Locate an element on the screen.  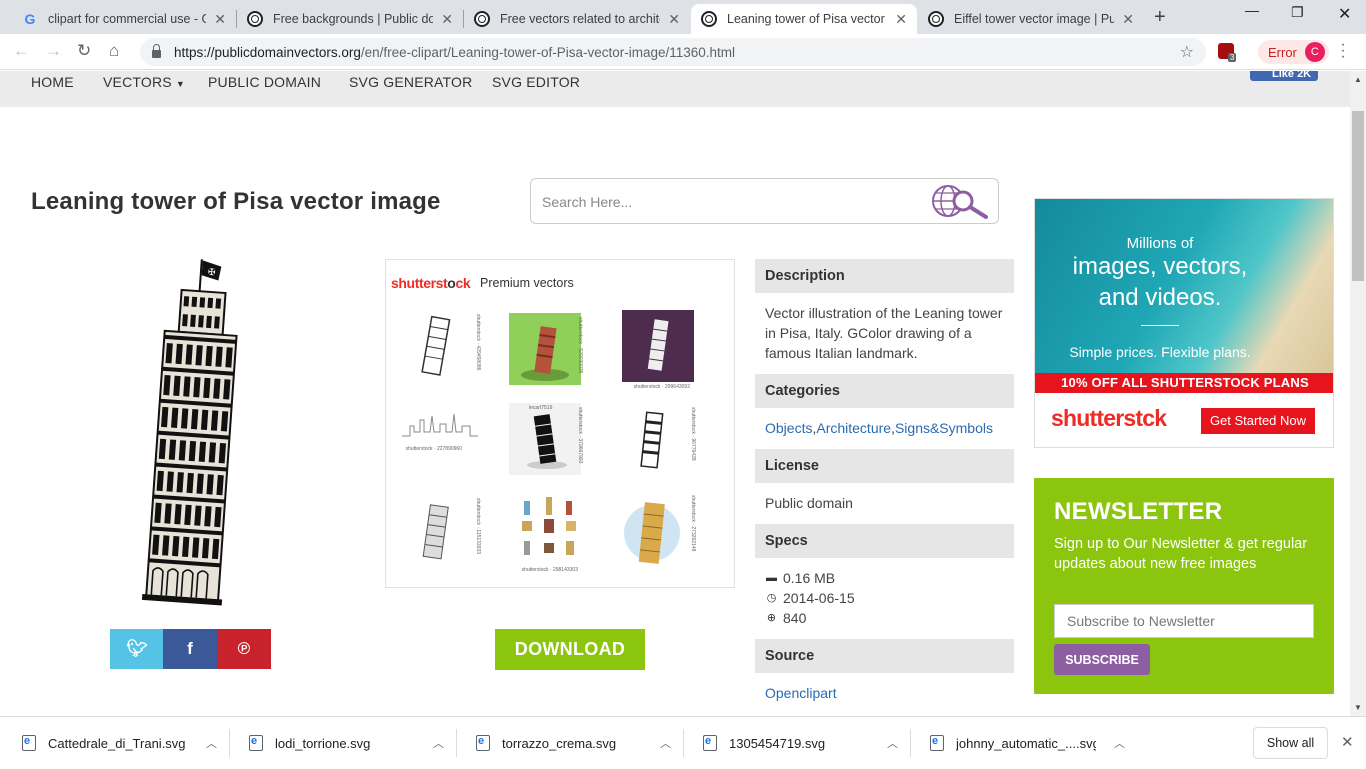
shutterstock-logo: shutterstock is located at coordinates (431, 283).